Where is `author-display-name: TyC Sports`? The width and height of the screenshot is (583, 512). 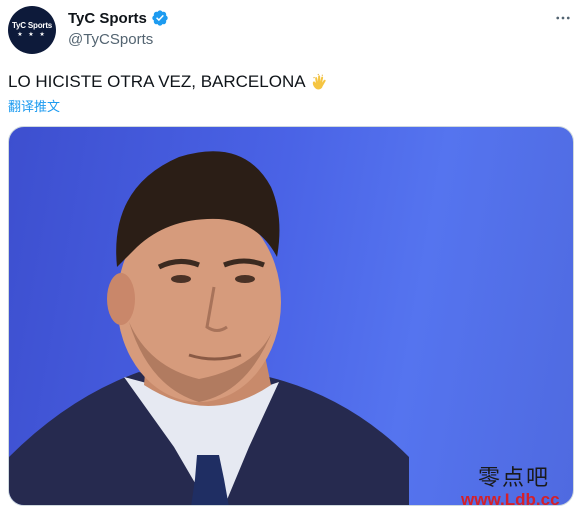 author-display-name: TyC Sports is located at coordinates (107, 18).